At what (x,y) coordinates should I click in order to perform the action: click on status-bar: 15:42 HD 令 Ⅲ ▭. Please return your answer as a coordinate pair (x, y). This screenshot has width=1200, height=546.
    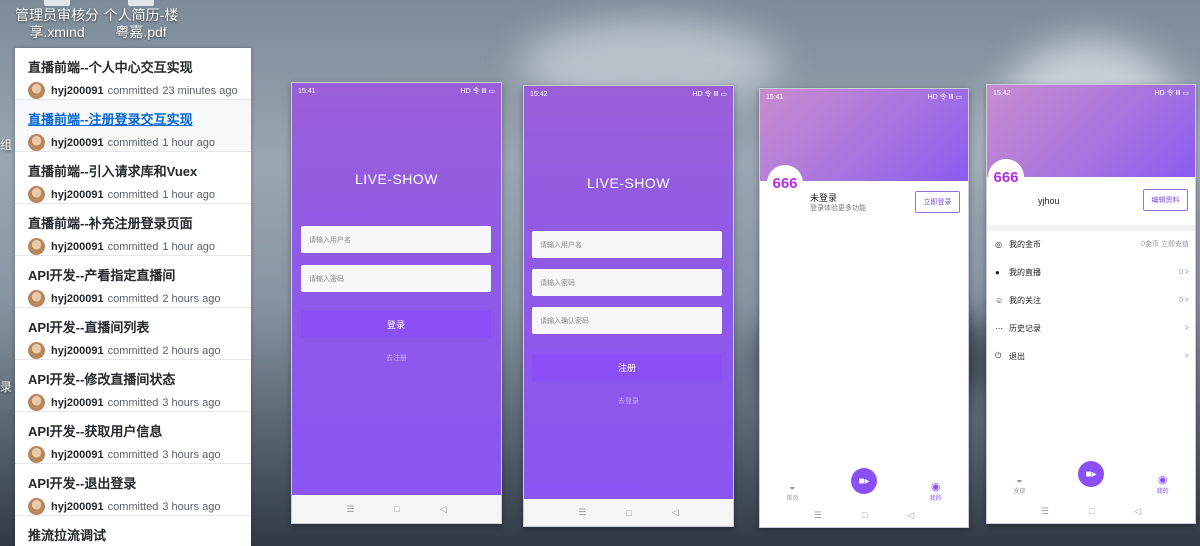
    Looking at the image, I should click on (628, 94).